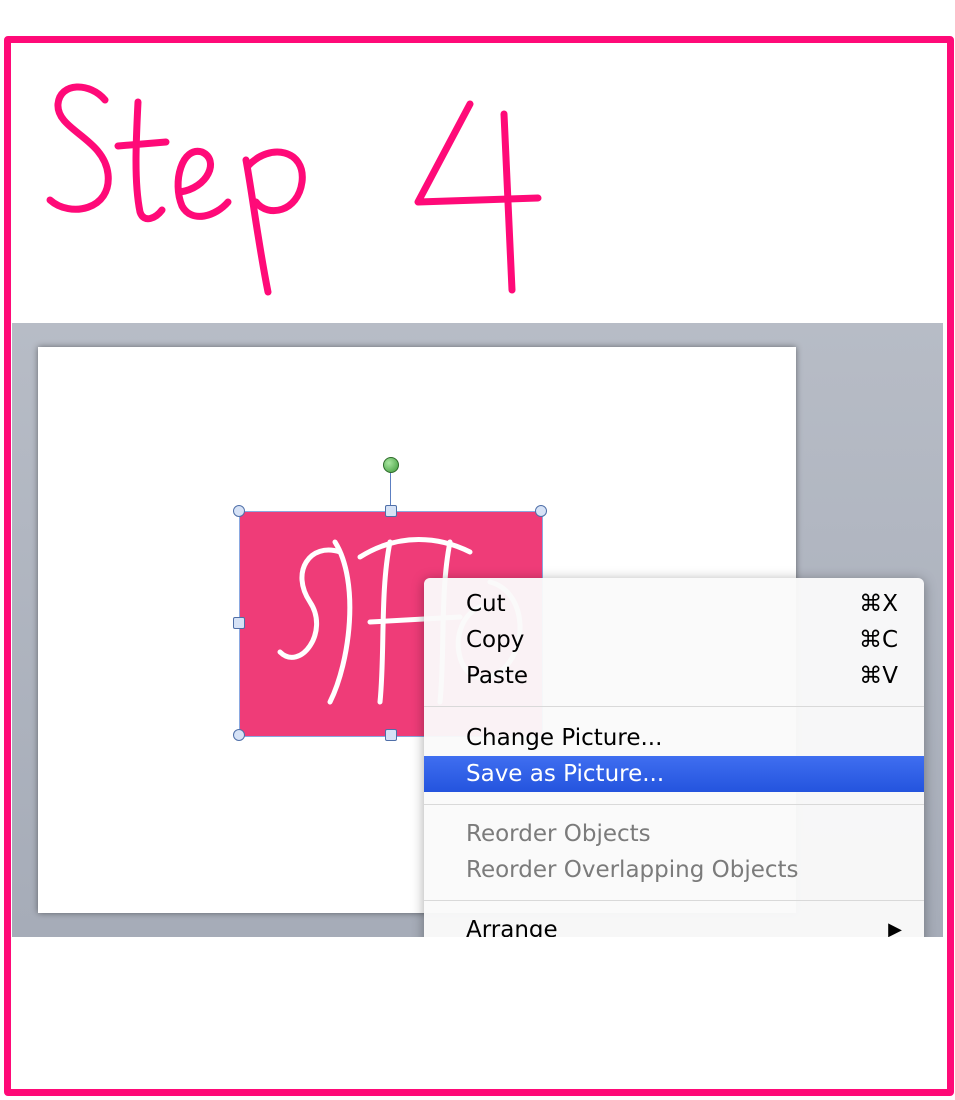 Image resolution: width=955 pixels, height=1100 pixels. Describe the element at coordinates (541, 511) in the screenshot. I see `resize-handle-top-right` at that location.